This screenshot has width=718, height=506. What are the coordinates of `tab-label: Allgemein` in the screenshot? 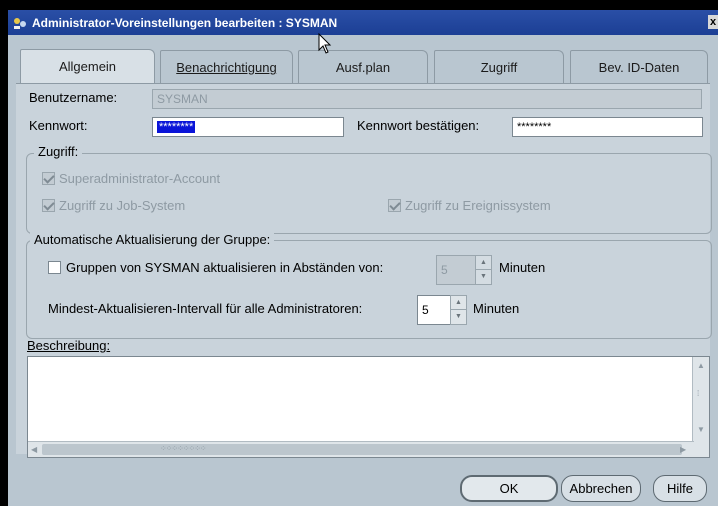 It's located at (87, 66).